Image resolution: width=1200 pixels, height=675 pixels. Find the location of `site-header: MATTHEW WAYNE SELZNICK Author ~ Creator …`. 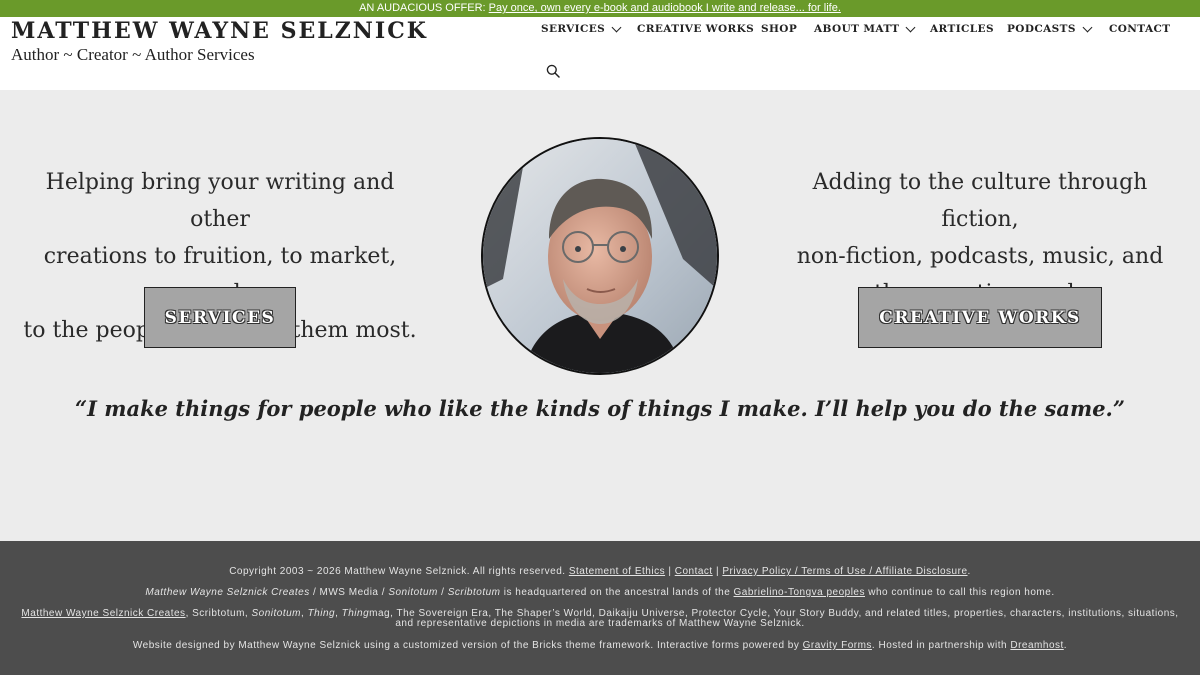

site-header: MATTHEW WAYNE SELZNICK Author ~ Creator … is located at coordinates (600, 53).